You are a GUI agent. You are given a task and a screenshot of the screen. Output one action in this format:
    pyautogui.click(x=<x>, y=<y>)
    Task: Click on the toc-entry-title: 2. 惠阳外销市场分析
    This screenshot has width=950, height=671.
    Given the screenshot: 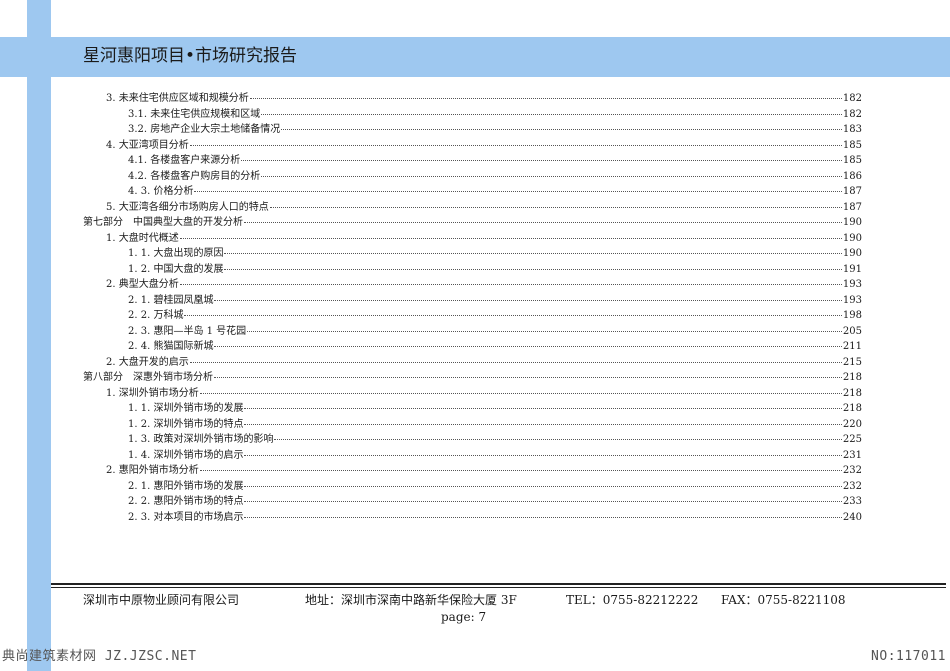 What is the action you would take?
    pyautogui.click(x=152, y=470)
    